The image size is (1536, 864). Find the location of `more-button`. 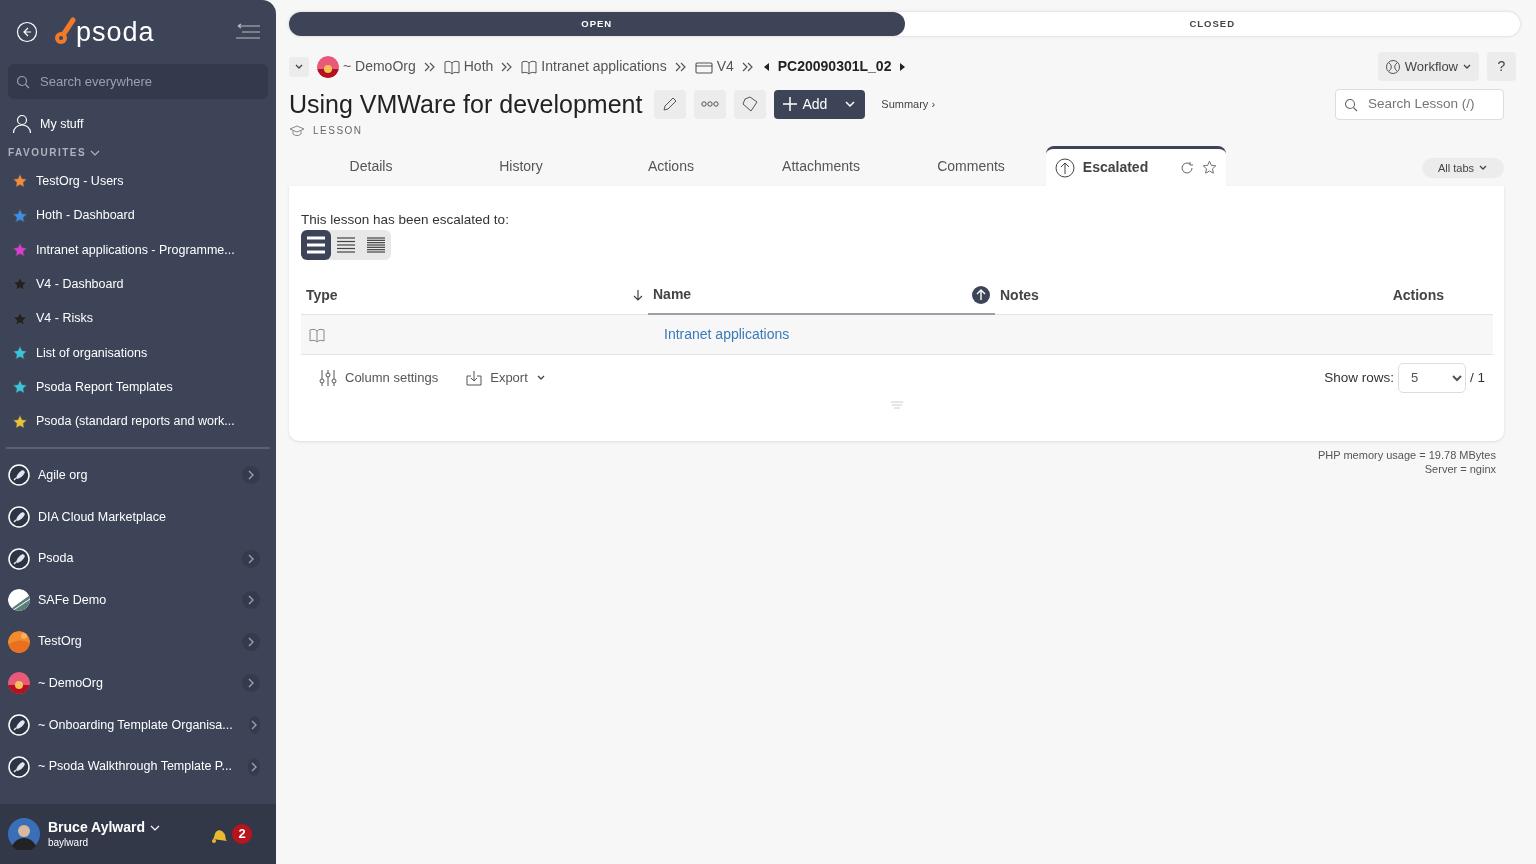

more-button is located at coordinates (710, 104).